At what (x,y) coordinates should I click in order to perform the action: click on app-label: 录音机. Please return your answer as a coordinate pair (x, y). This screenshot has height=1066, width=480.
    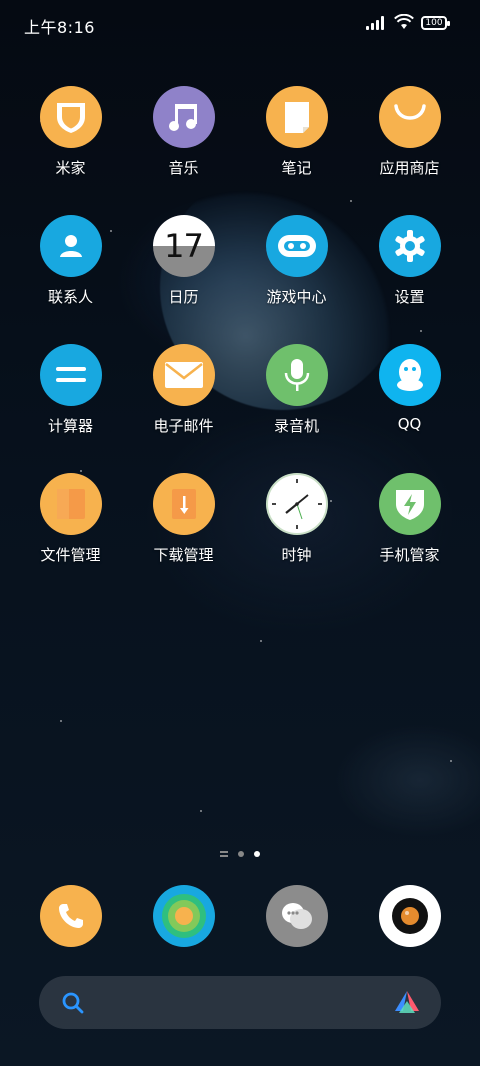
    Looking at the image, I should click on (296, 426).